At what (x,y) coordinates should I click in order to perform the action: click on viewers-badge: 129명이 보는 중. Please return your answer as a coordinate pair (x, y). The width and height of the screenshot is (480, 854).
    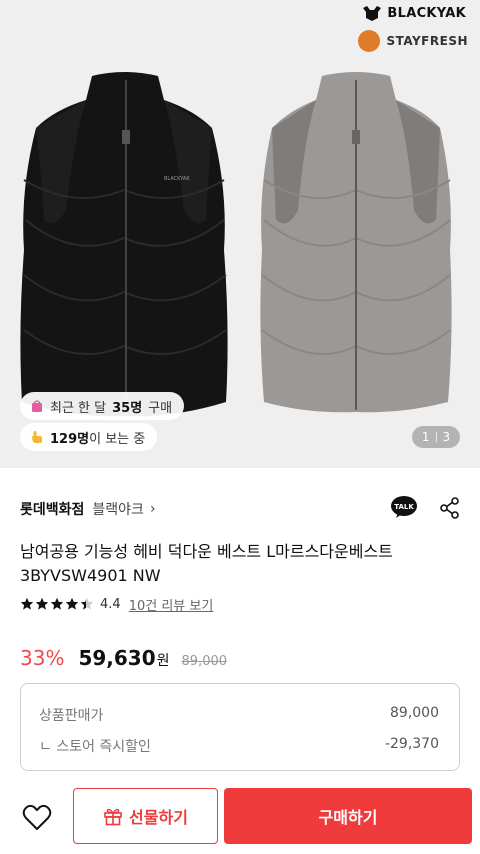
    Looking at the image, I should click on (89, 437).